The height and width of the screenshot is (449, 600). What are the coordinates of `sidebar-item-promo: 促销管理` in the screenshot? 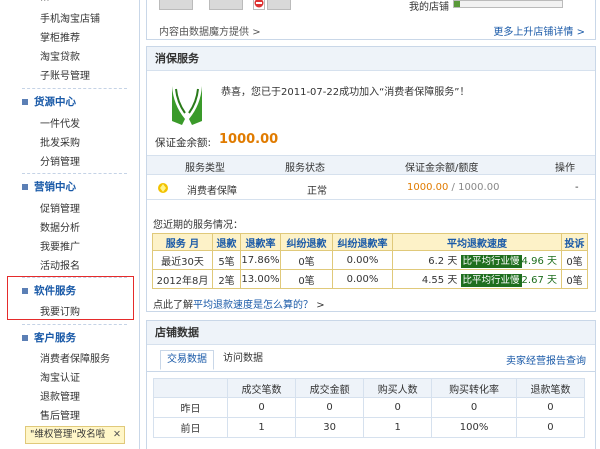 It's located at (60, 207).